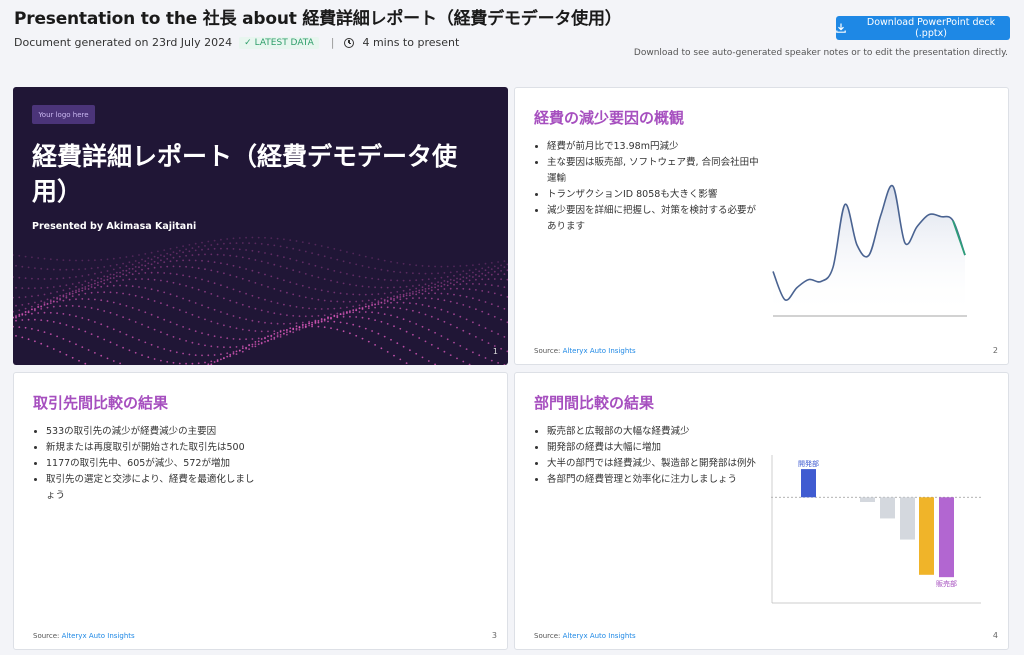 This screenshot has width=1024, height=655. What do you see at coordinates (411, 42) in the screenshot?
I see `duration: 4 mins to present` at bounding box center [411, 42].